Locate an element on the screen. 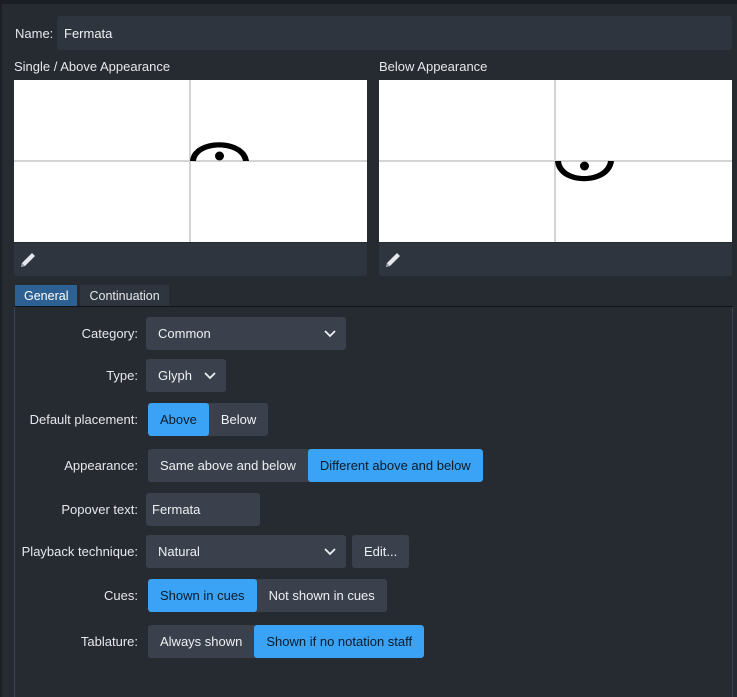  playback-technique-label: Playback technique: is located at coordinates (79, 551).